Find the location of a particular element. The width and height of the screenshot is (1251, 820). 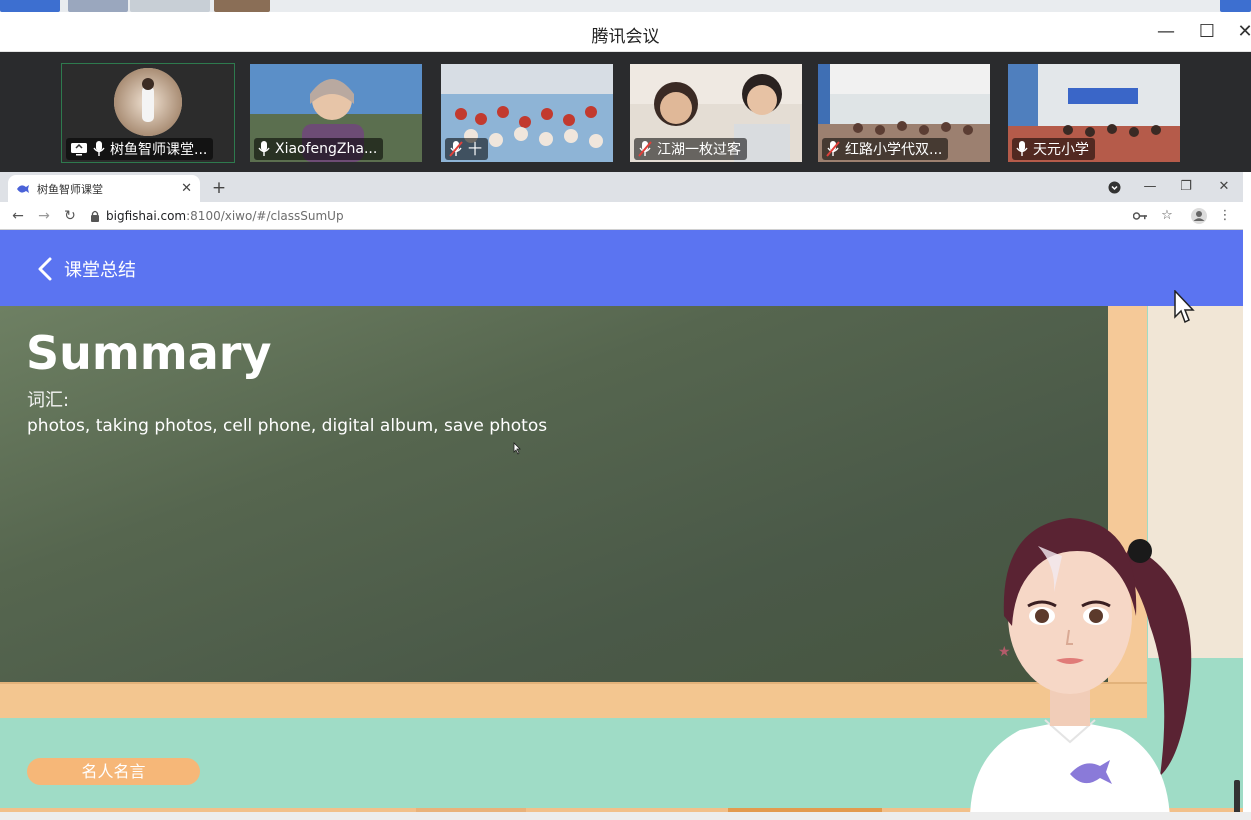

browser-tab-bar: 树鱼智师课堂 ✕ + — ❐ ✕ is located at coordinates (621, 187).